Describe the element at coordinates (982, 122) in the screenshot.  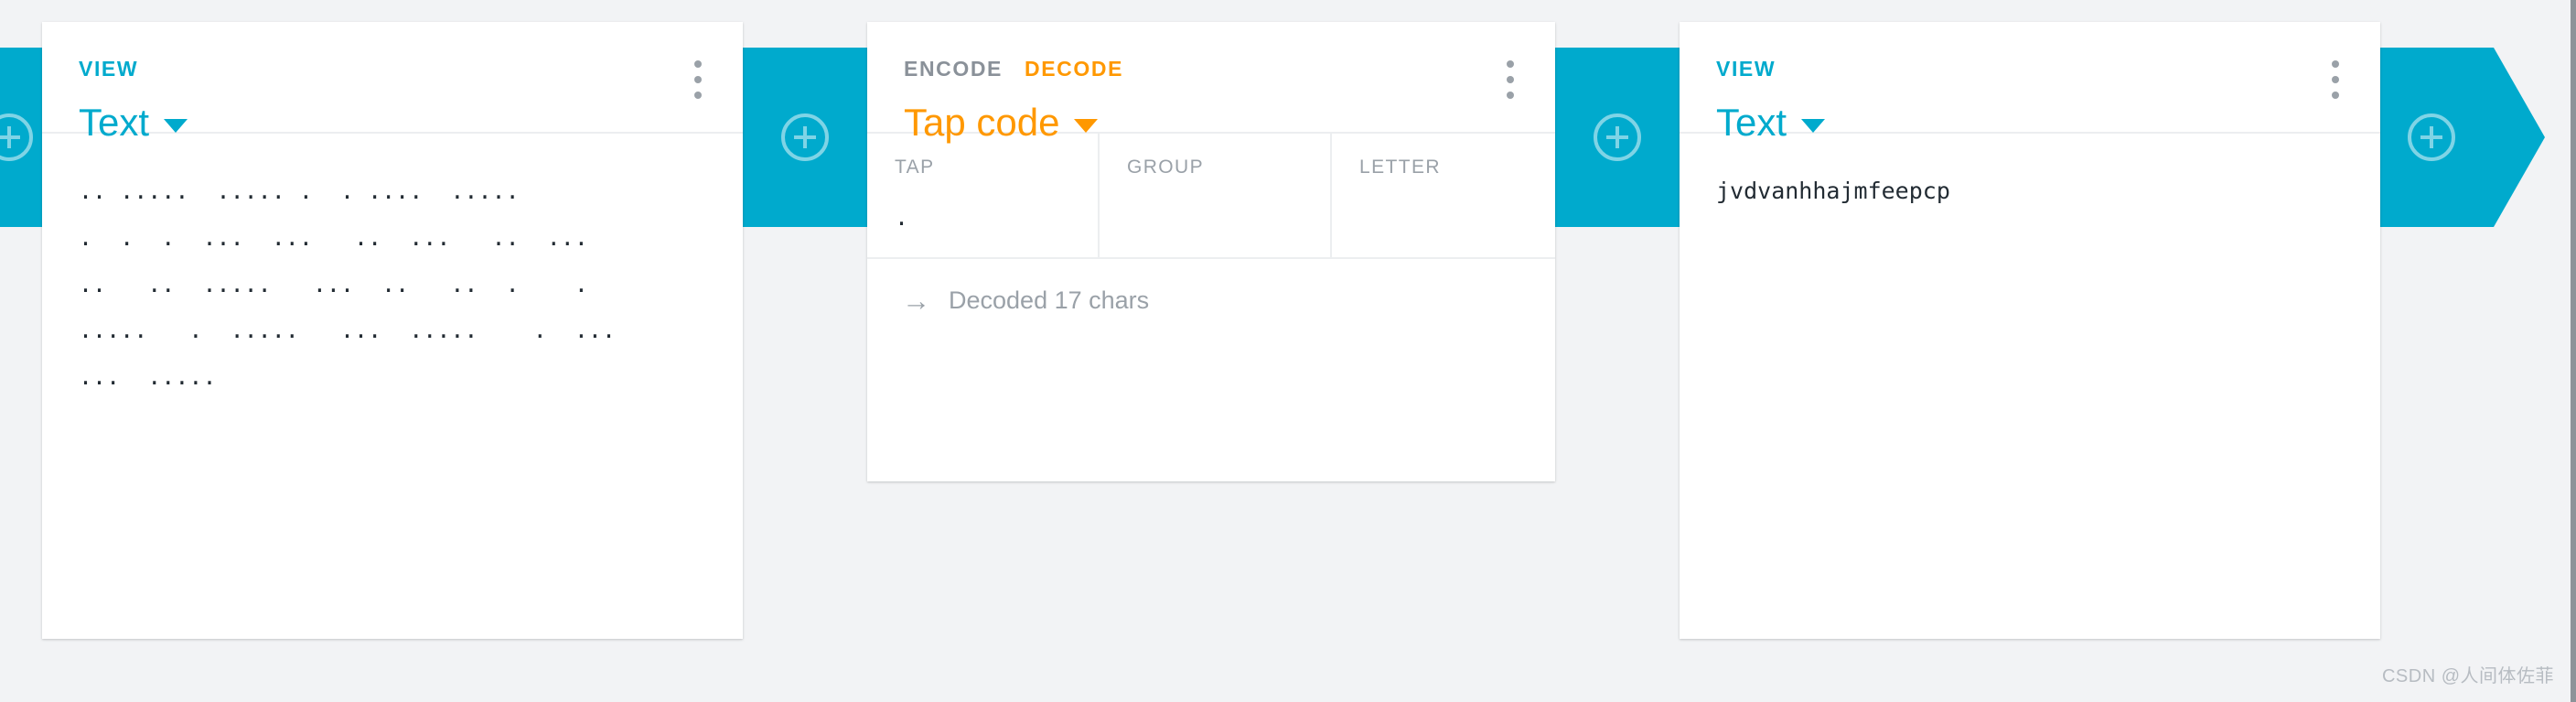
I see `brick-type-label: Tap code` at that location.